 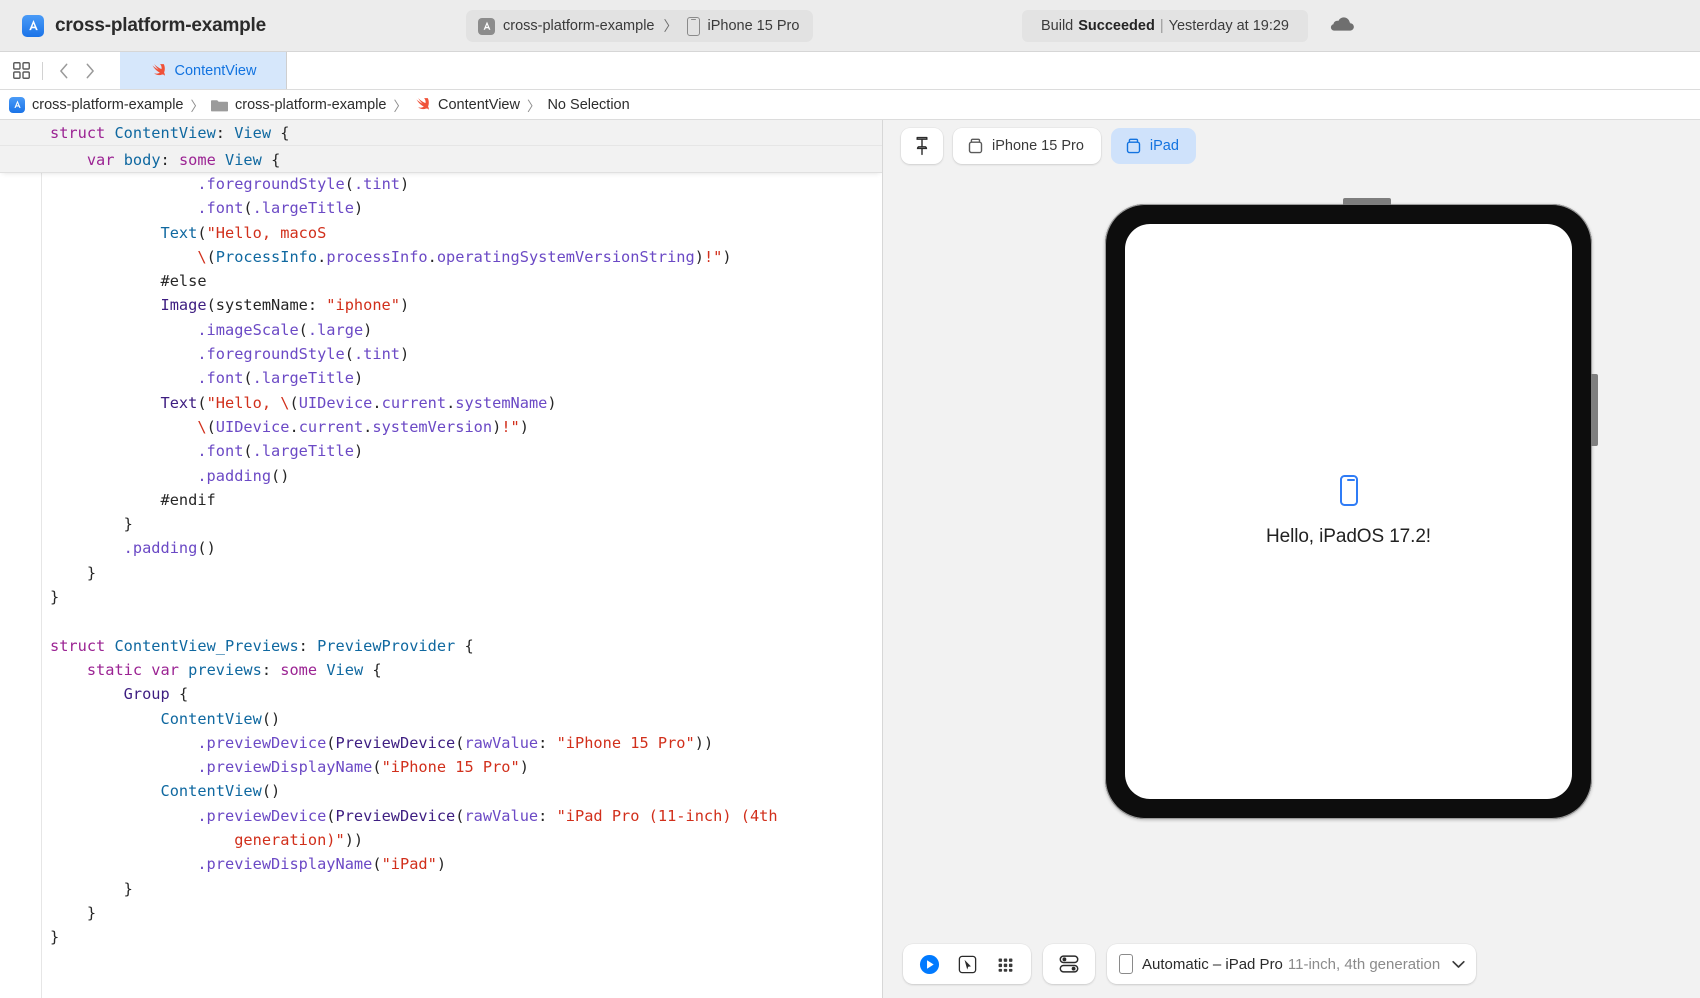 What do you see at coordinates (42, 70) in the screenshot?
I see `tabbar-divider` at bounding box center [42, 70].